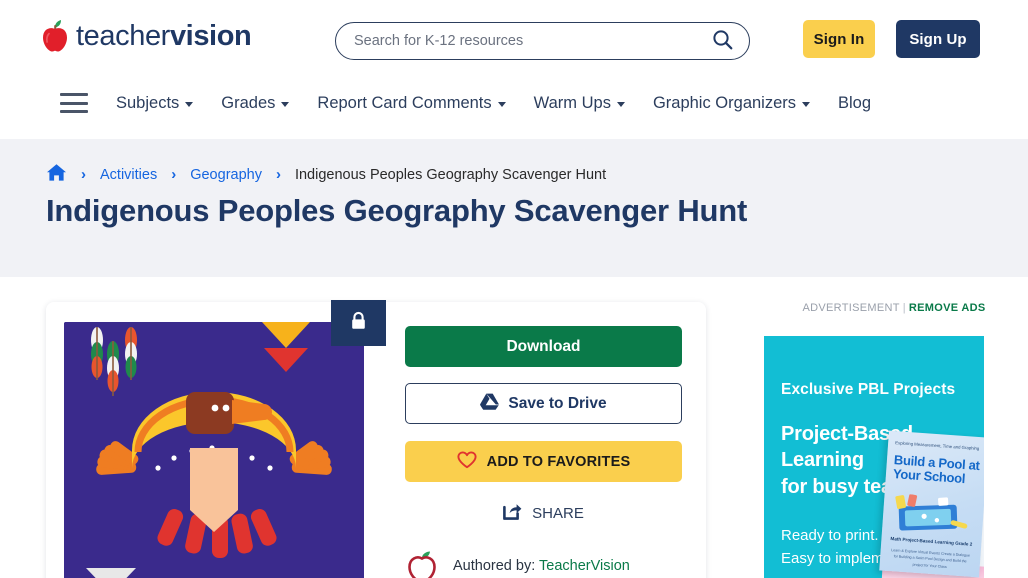 The height and width of the screenshot is (578, 1028). Describe the element at coordinates (55, 36) in the screenshot. I see `apple-icon` at that location.